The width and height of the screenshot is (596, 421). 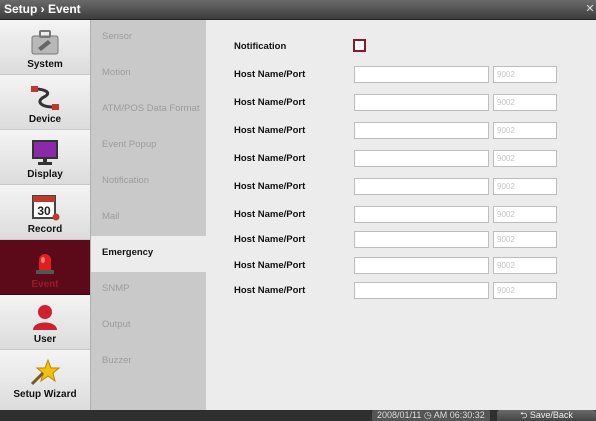 I want to click on submenu-item-notification: Notification, so click(x=148, y=182).